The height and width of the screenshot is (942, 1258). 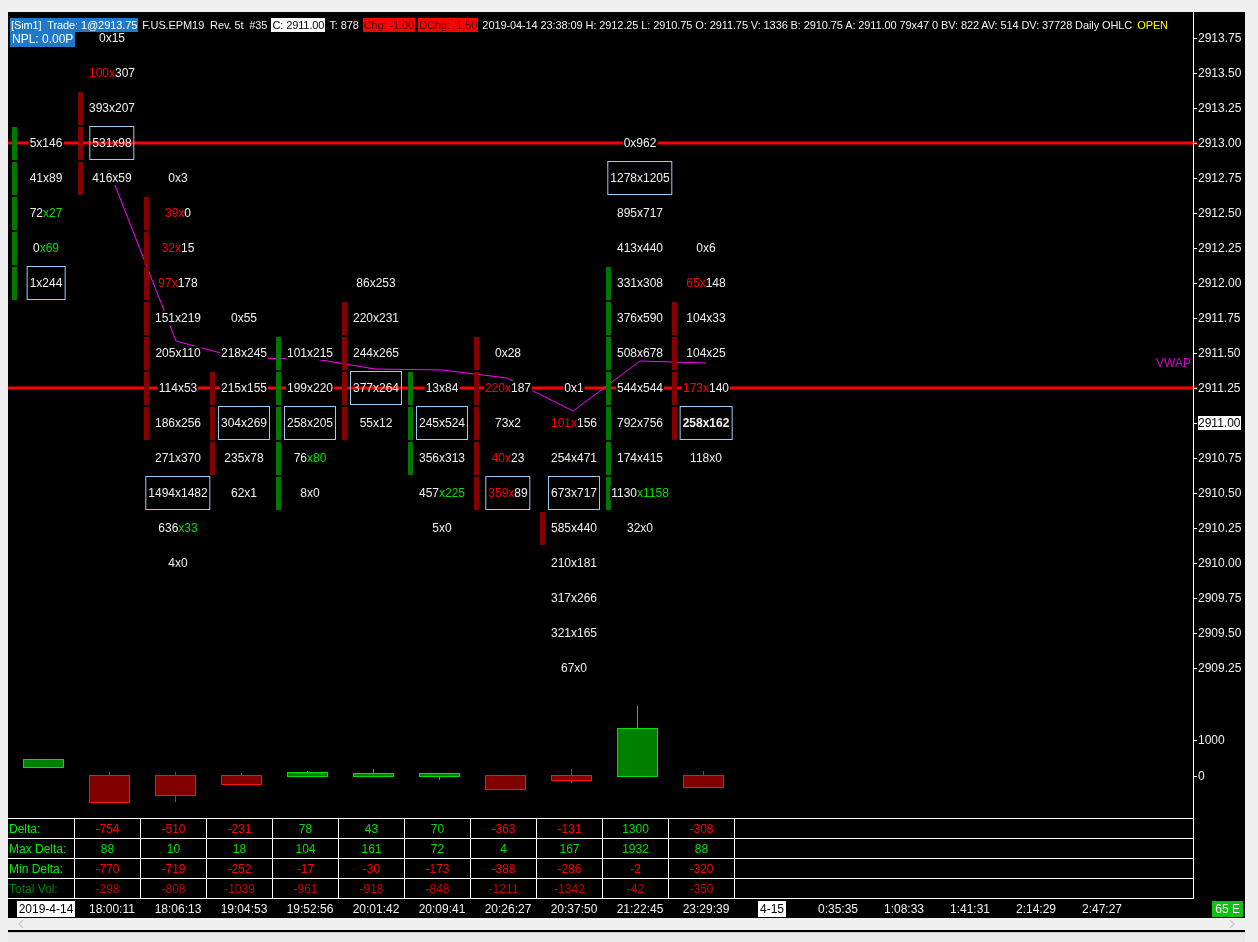 I want to click on stat-value: -1211, so click(x=504, y=889).